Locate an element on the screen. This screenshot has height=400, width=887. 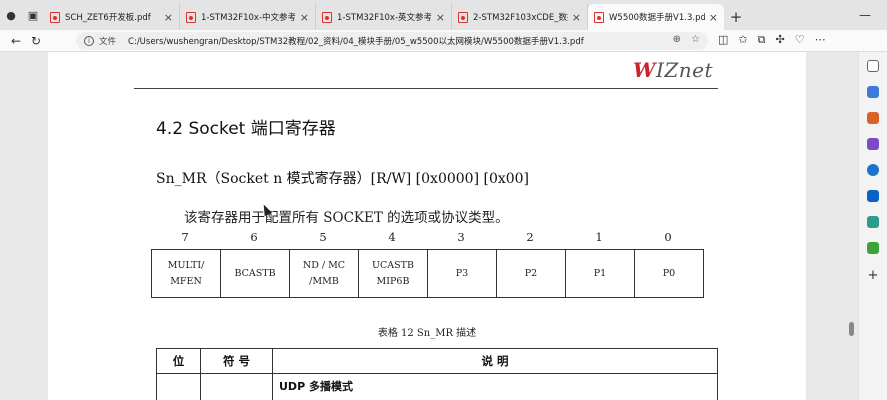
url-actions: ⊕ ☆ is located at coordinates (681, 39).